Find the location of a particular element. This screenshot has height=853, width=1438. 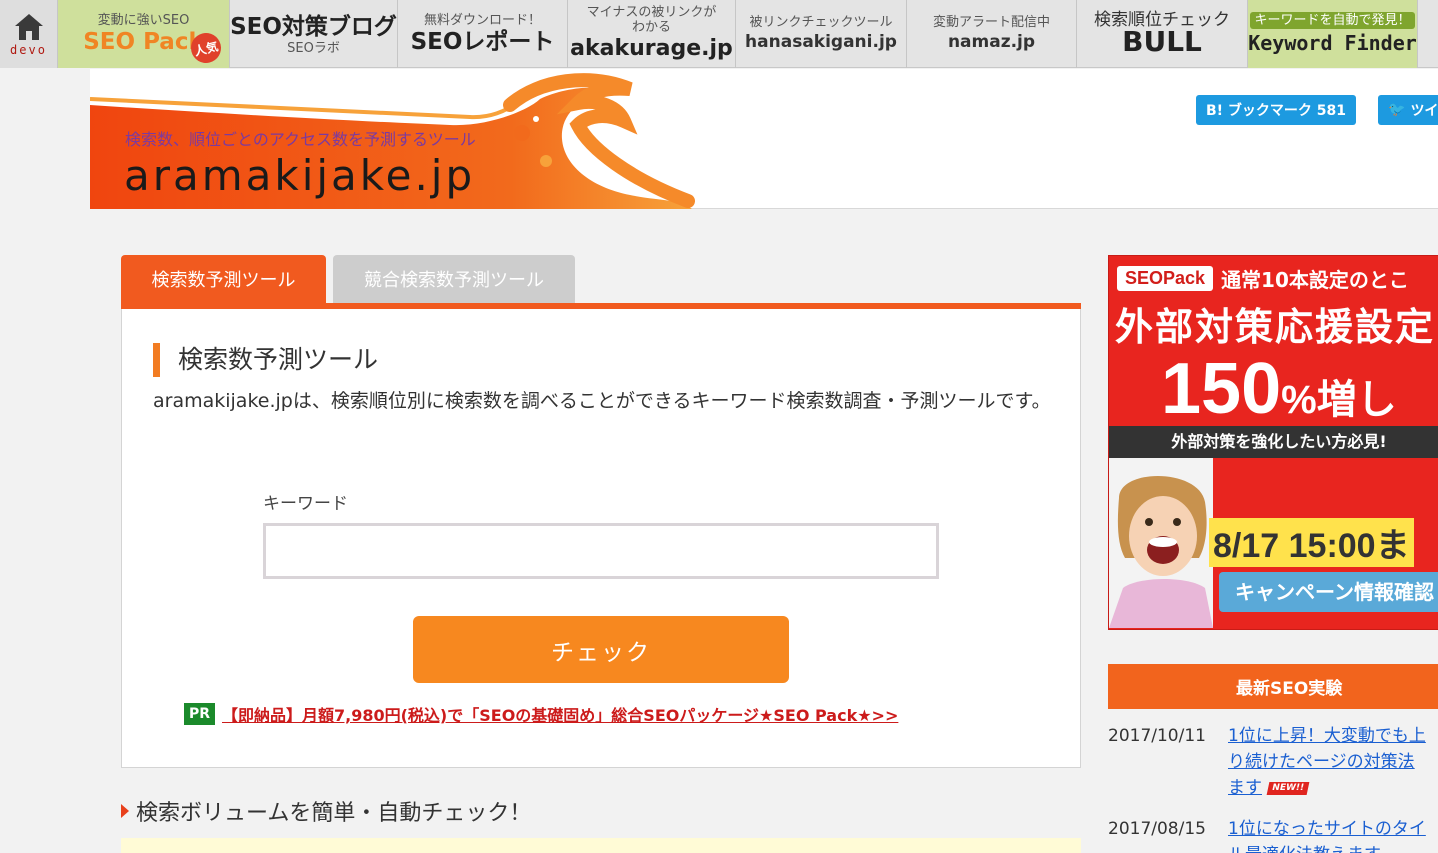

network-link-akakurage: マイナスの被リンクが わかる akakurage.jp is located at coordinates (652, 34).